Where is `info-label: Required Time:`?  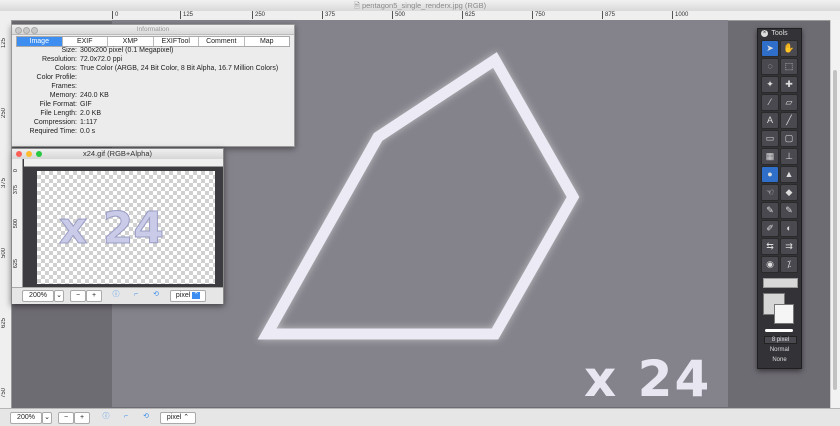
info-label: Required Time: is located at coordinates (53, 131).